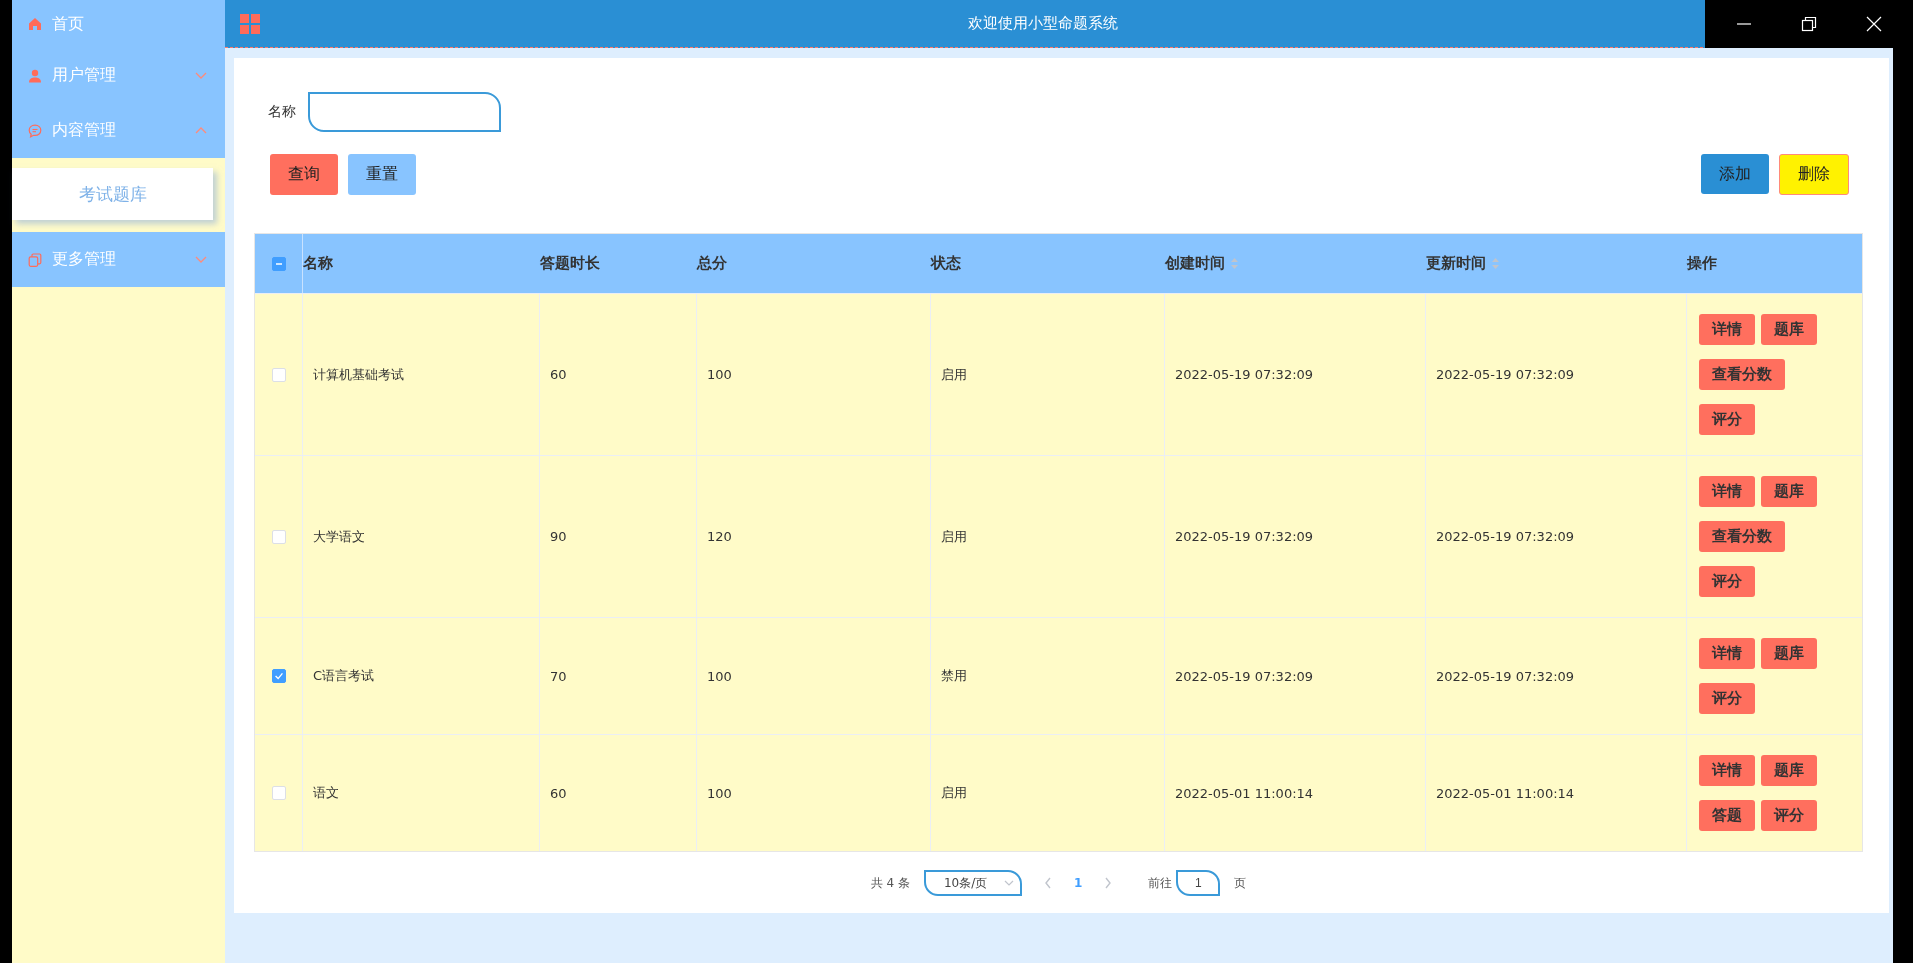  What do you see at coordinates (1814, 174) in the screenshot?
I see `delete-button: 删除` at bounding box center [1814, 174].